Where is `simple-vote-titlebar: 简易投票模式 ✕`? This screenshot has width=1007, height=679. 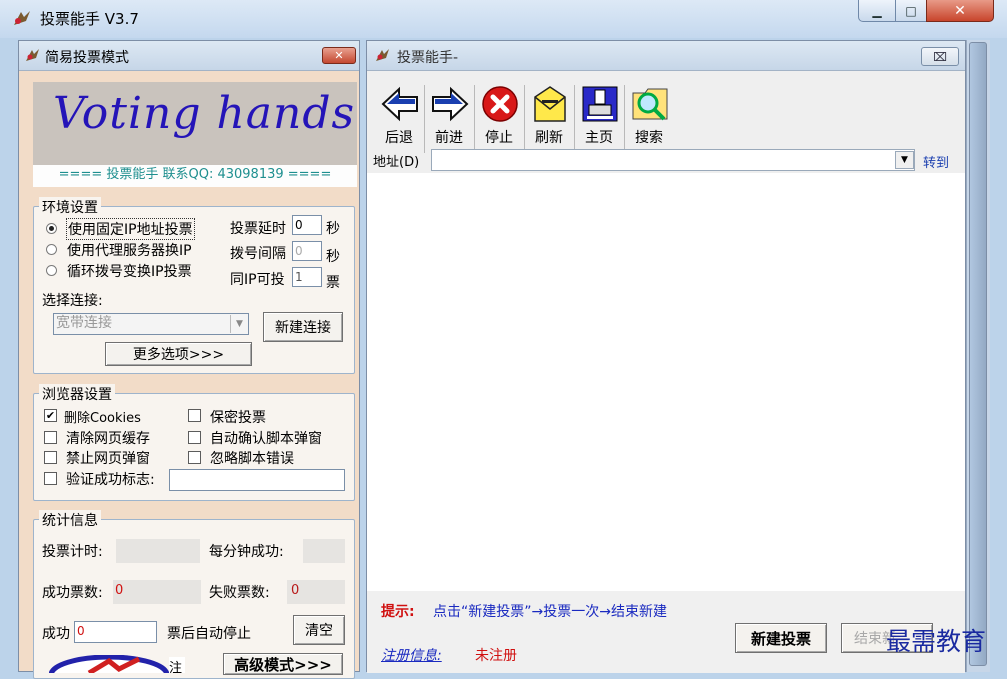
simple-vote-titlebar: 简易投票模式 ✕ is located at coordinates (189, 56).